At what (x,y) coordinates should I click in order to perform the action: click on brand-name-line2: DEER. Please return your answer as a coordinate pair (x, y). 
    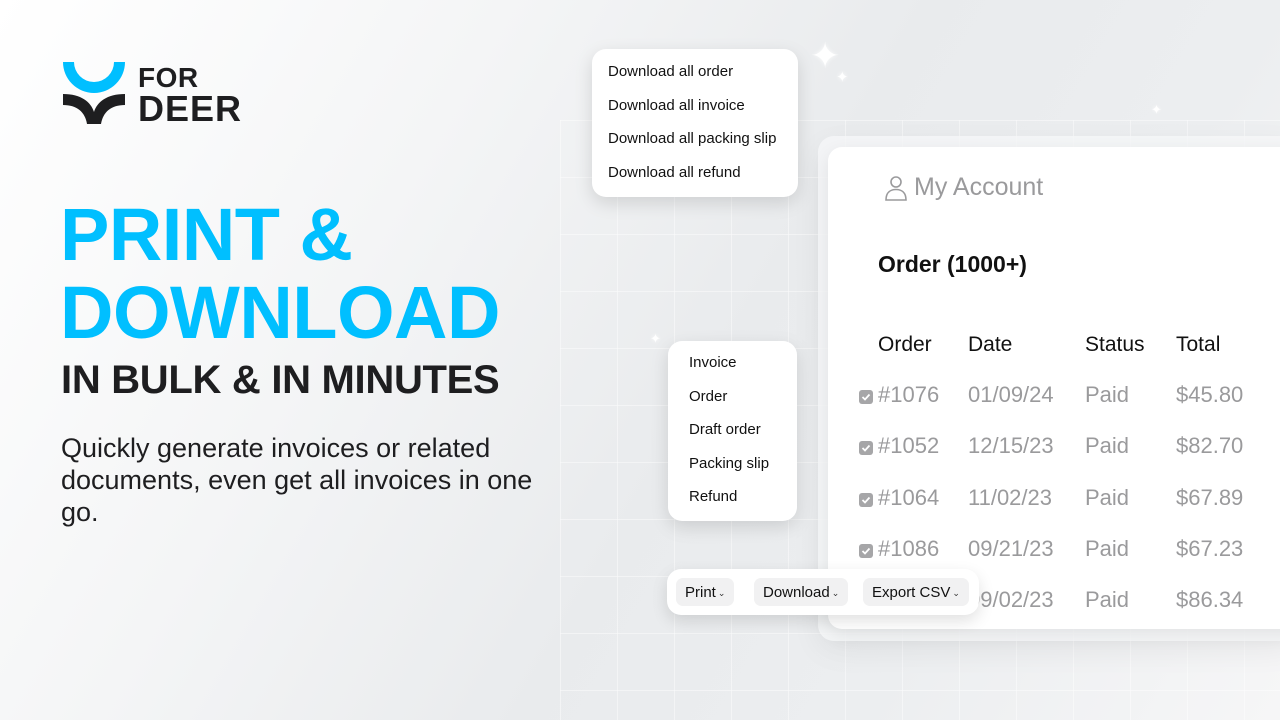
    Looking at the image, I should click on (190, 108).